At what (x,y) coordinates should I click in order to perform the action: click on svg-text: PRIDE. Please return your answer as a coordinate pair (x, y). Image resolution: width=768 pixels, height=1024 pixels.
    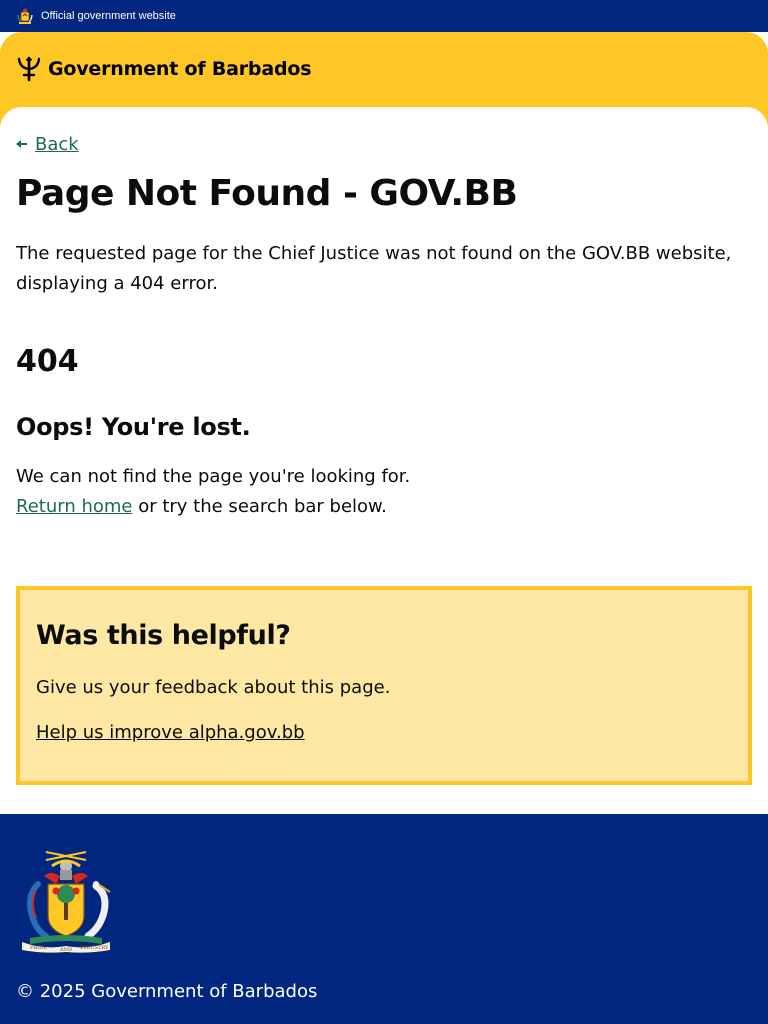
    Looking at the image, I should click on (38, 948).